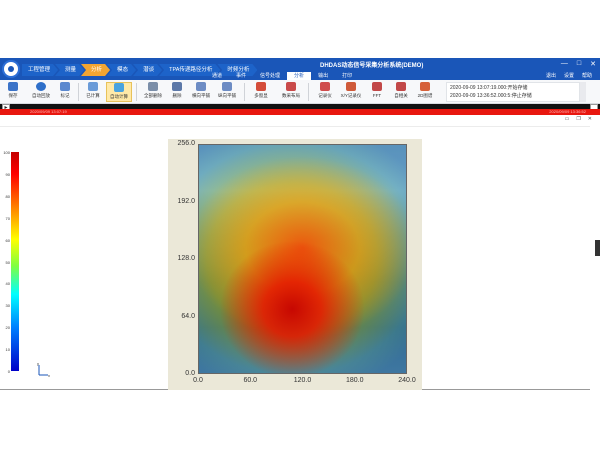 This screenshot has height=450, width=600. I want to click on heatmap-2d-label: 2D图谱, so click(425, 95).